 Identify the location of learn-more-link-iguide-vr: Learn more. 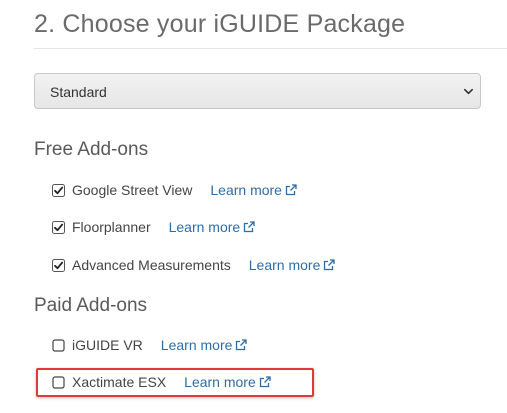
(204, 345).